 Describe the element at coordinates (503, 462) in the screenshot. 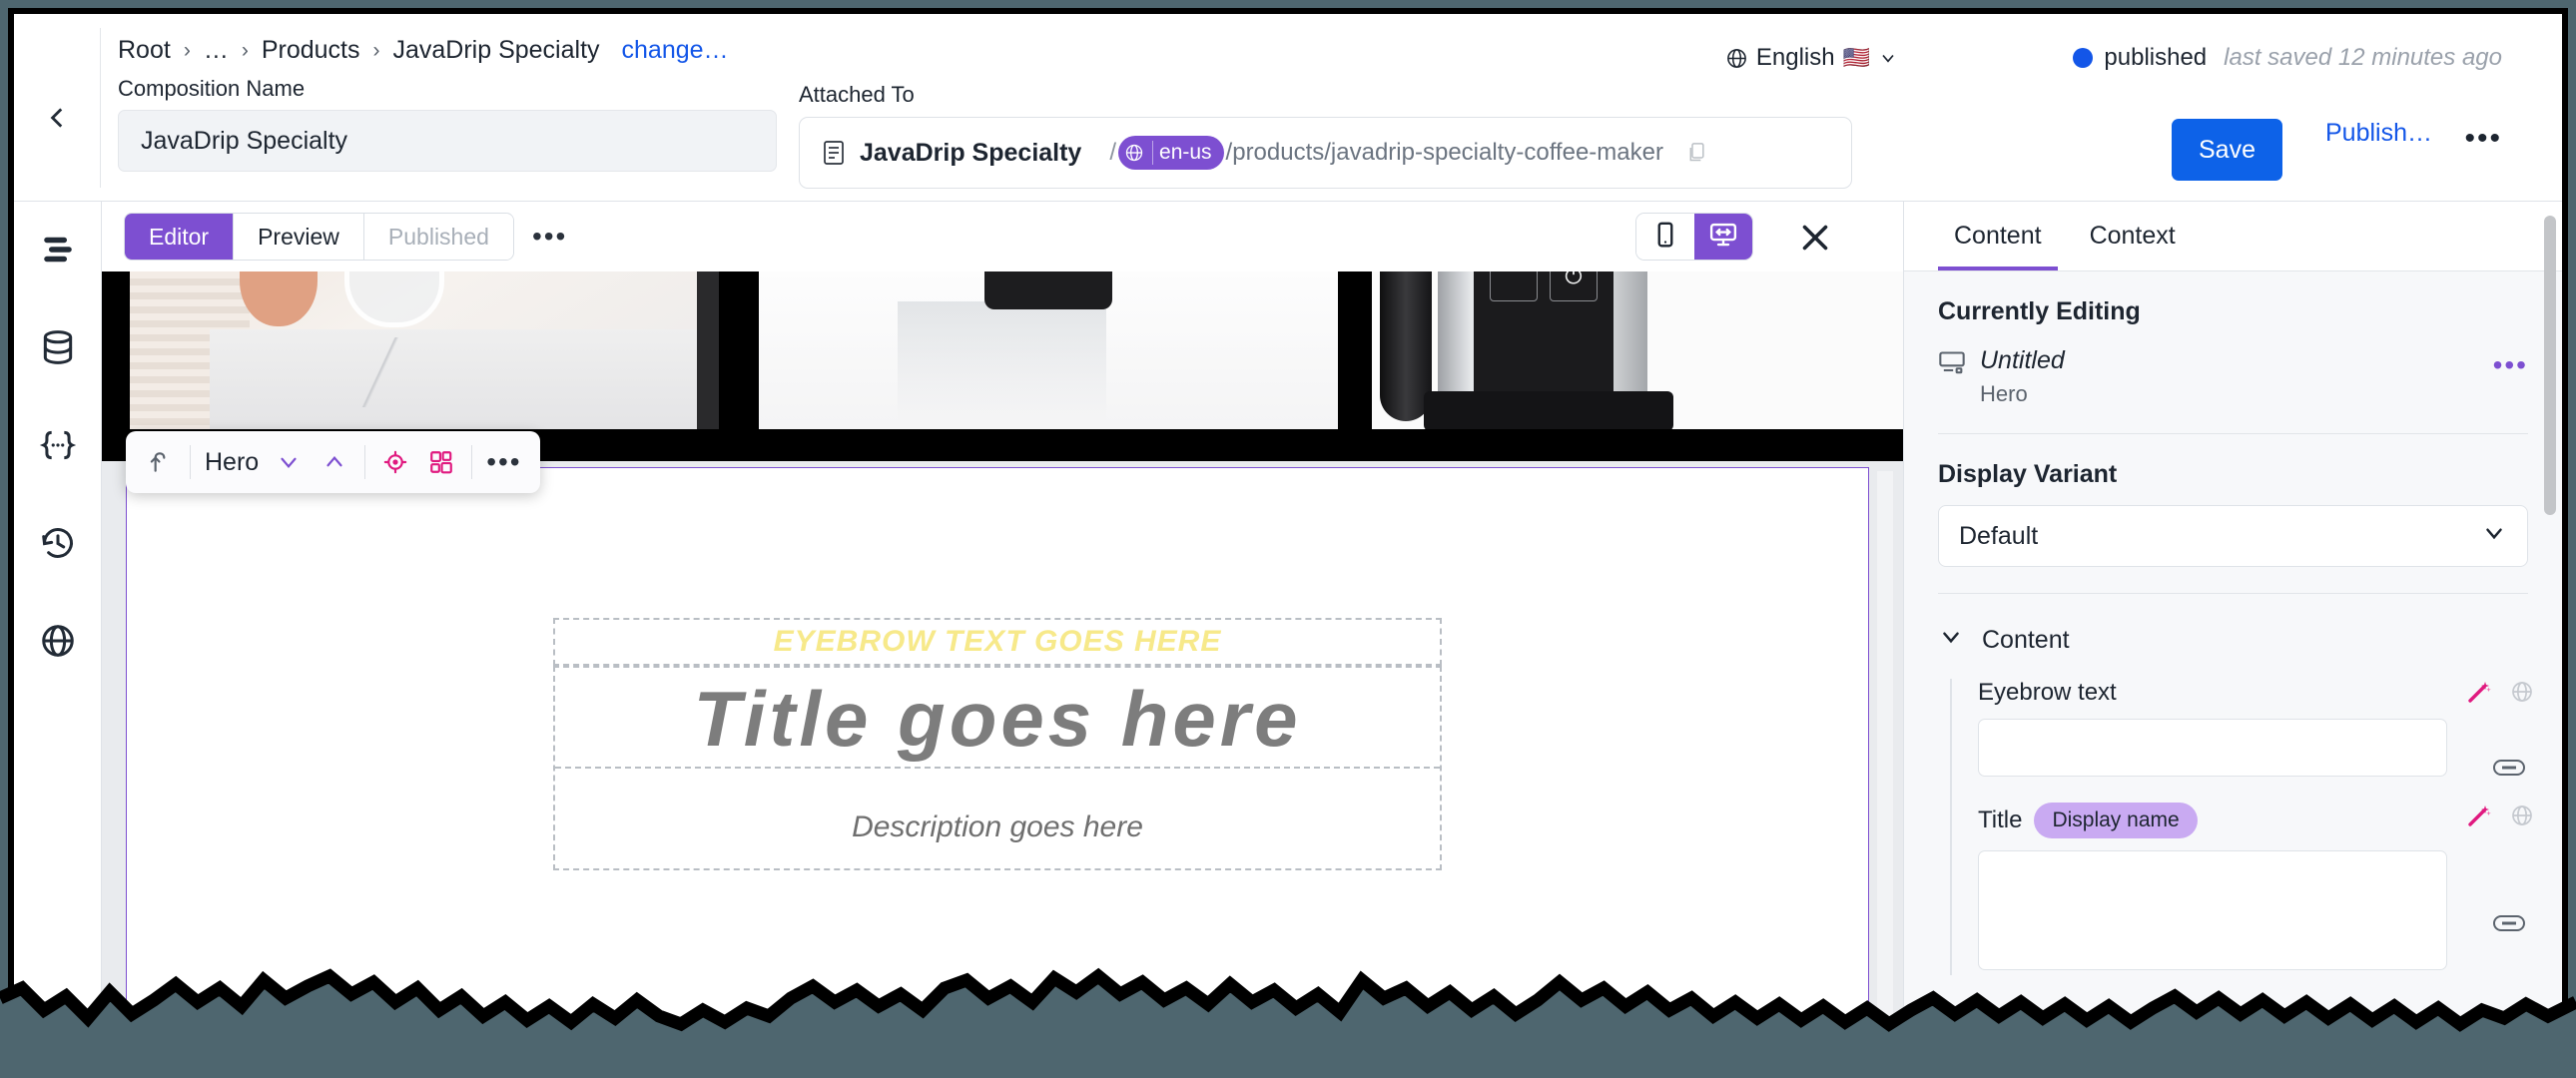

I see `component-more-button: •••` at that location.